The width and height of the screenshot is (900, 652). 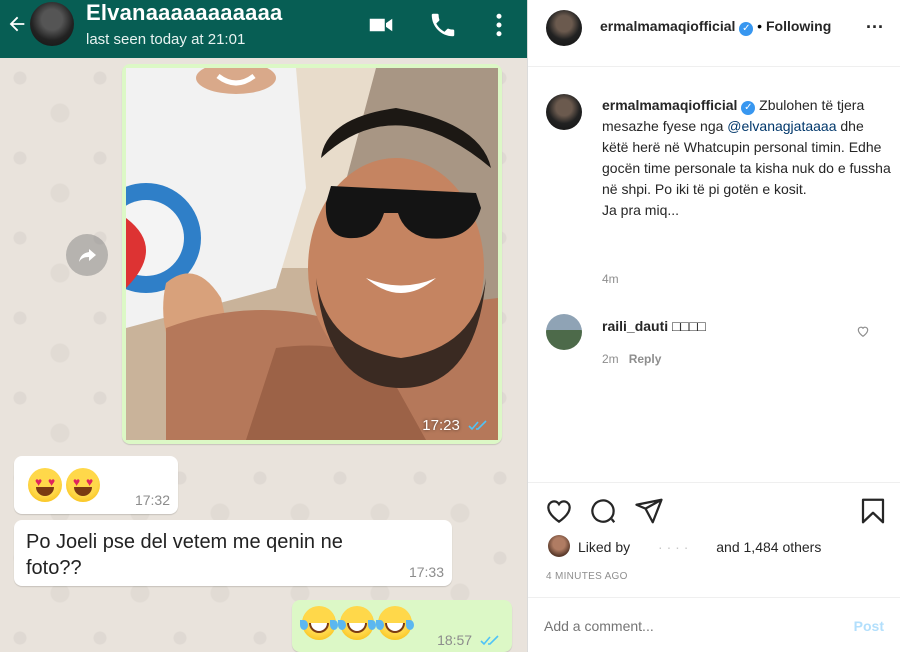 I want to click on video-call-icon, so click(x=381, y=25).